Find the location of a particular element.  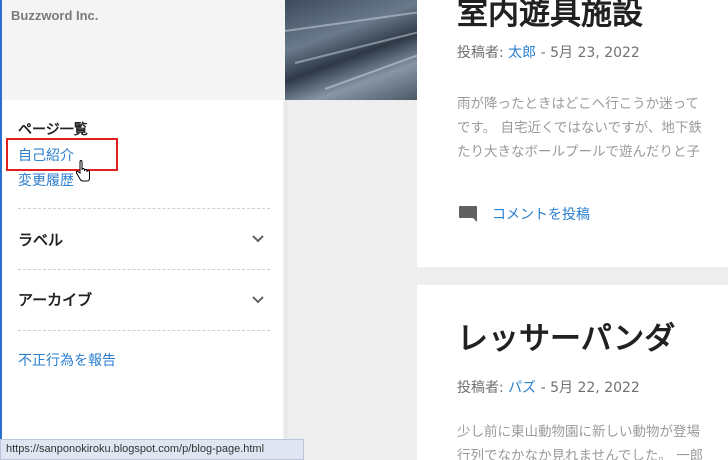

labels-widget-title: ラベル is located at coordinates (40, 239).